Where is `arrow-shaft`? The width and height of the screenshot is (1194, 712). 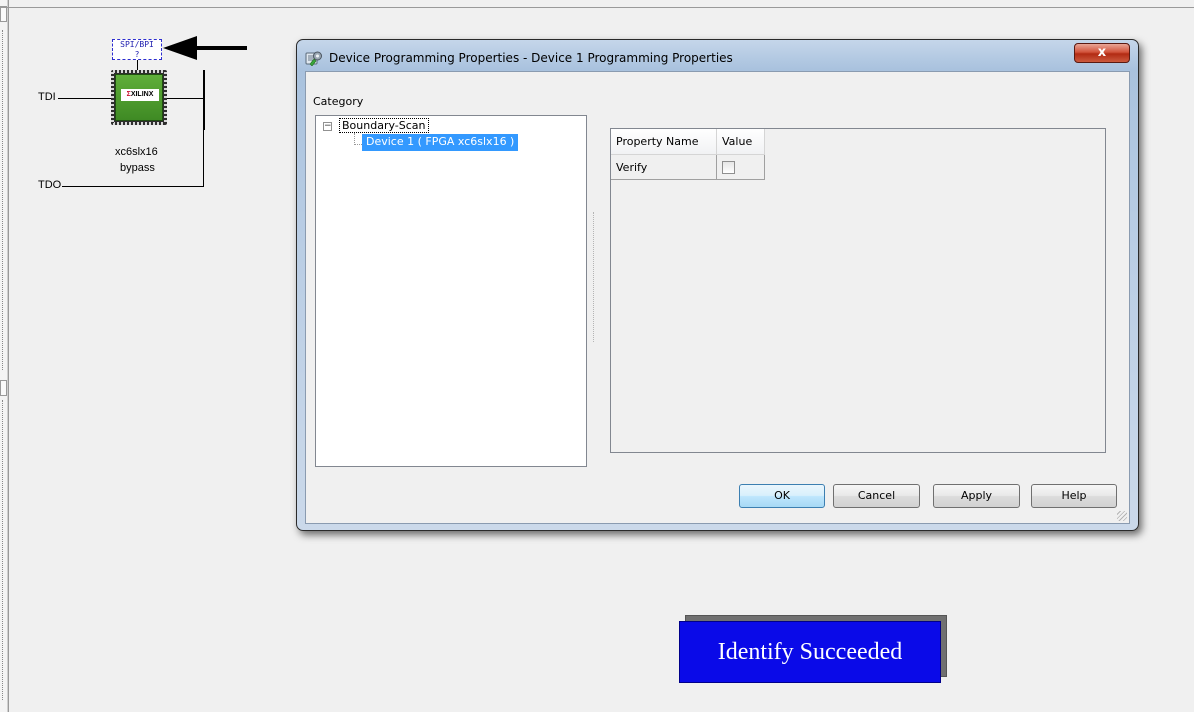 arrow-shaft is located at coordinates (221, 48).